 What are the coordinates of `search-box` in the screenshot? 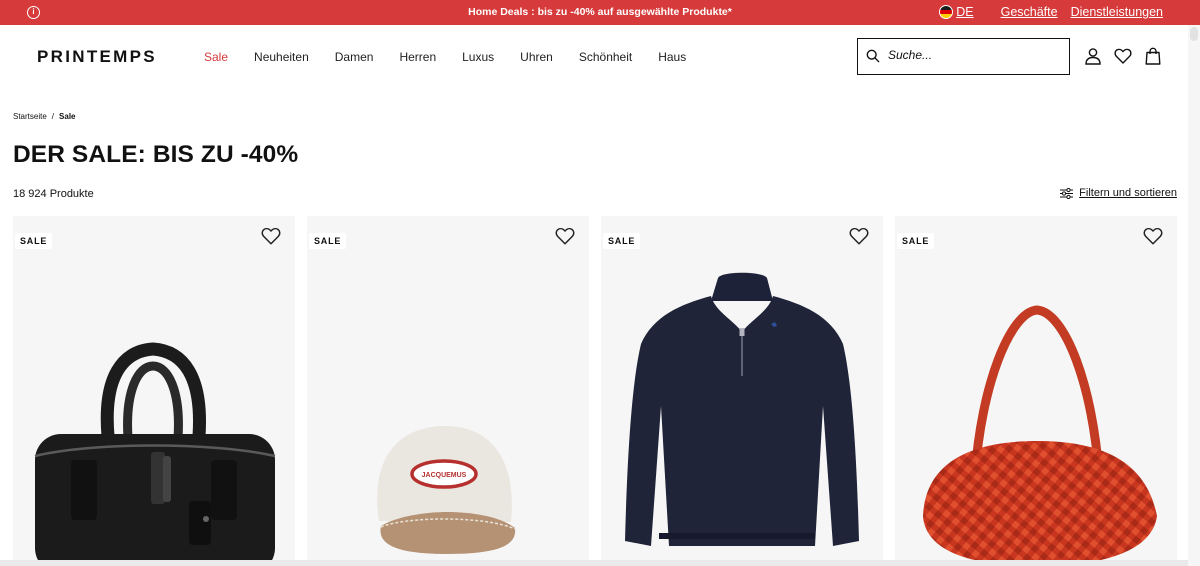 It's located at (963, 56).